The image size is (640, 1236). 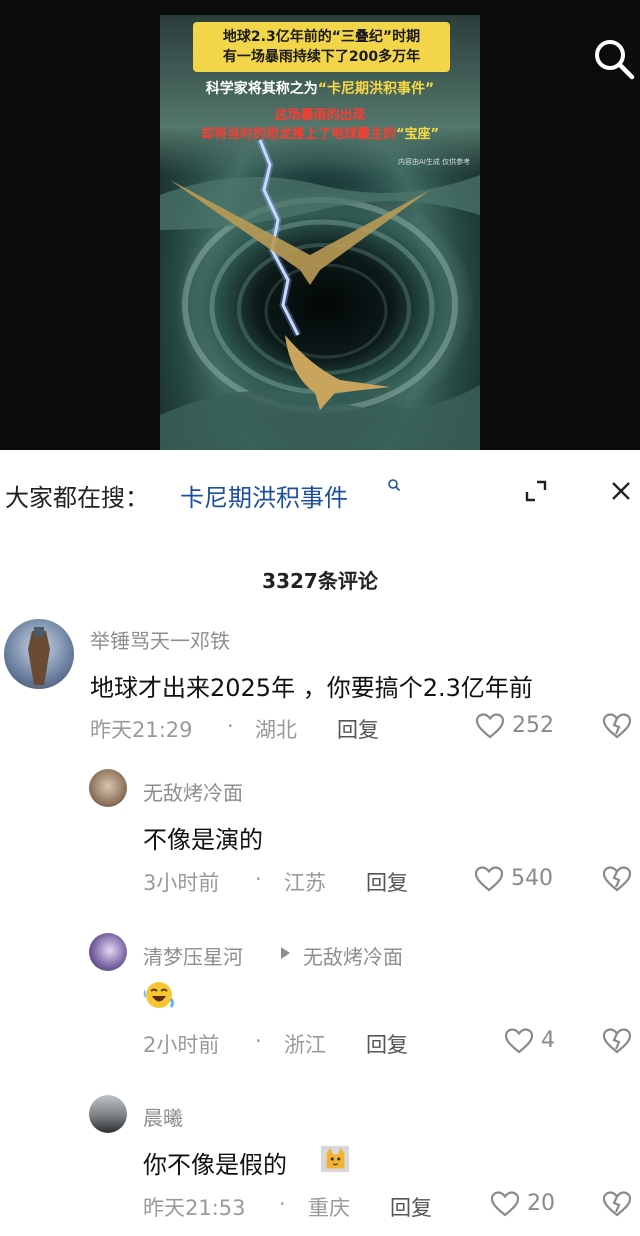 I want to click on video-title-banner: 地球2.3亿年前的“三叠纪”时期 有一场暴雨持续下了200多万年, so click(x=321, y=47).